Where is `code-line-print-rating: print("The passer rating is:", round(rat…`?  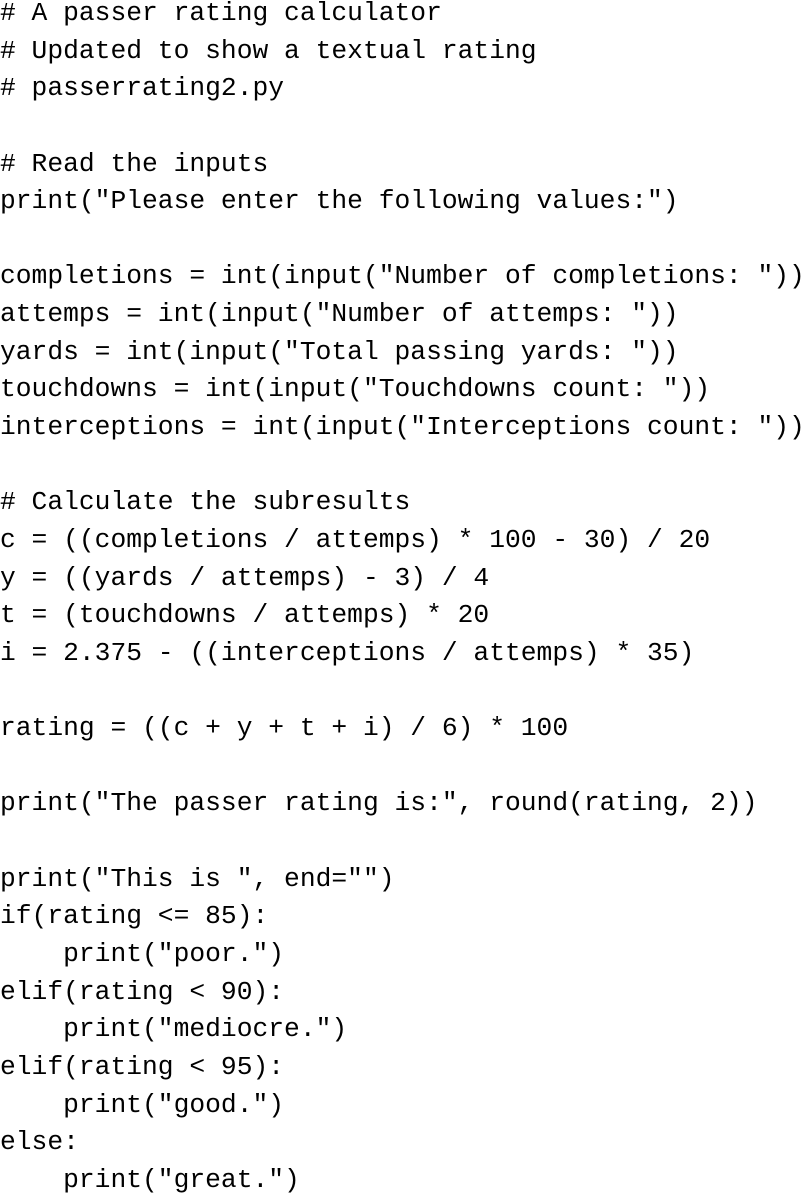 code-line-print-rating: print("The passer rating is:", round(rat… is located at coordinates (379, 803).